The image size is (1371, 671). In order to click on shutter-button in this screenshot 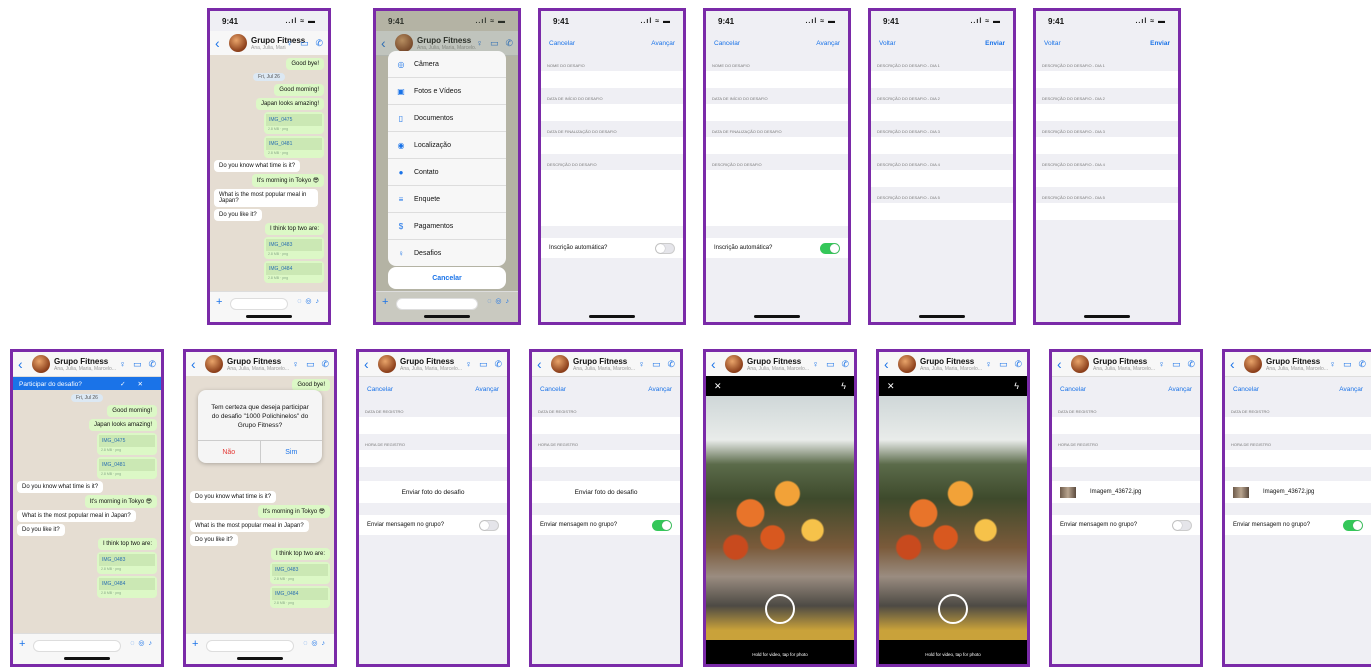, I will do `click(780, 609)`.